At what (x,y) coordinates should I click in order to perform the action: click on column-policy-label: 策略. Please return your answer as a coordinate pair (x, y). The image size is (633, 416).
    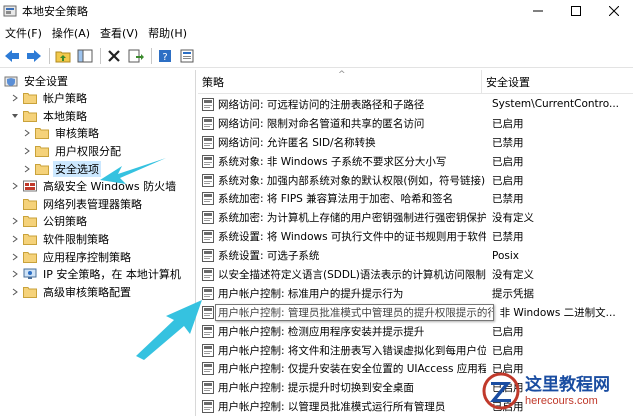
    Looking at the image, I should click on (213, 82).